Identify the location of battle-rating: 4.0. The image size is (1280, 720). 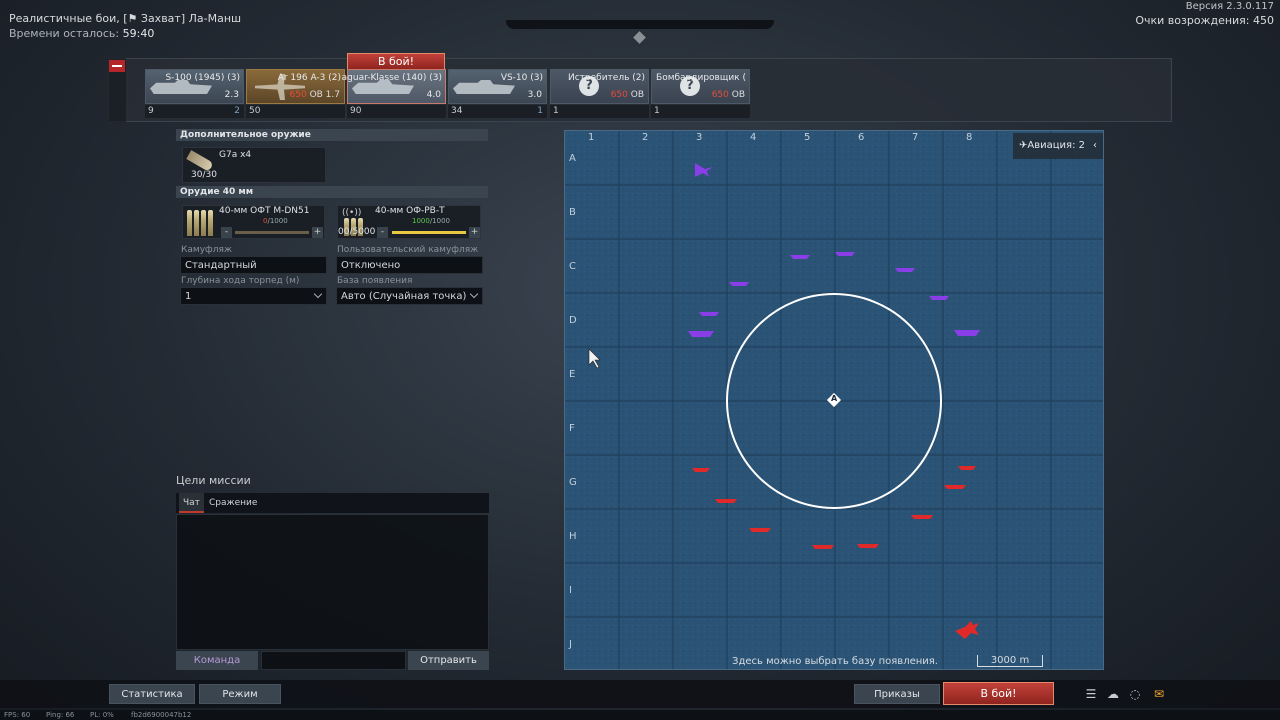
(433, 95).